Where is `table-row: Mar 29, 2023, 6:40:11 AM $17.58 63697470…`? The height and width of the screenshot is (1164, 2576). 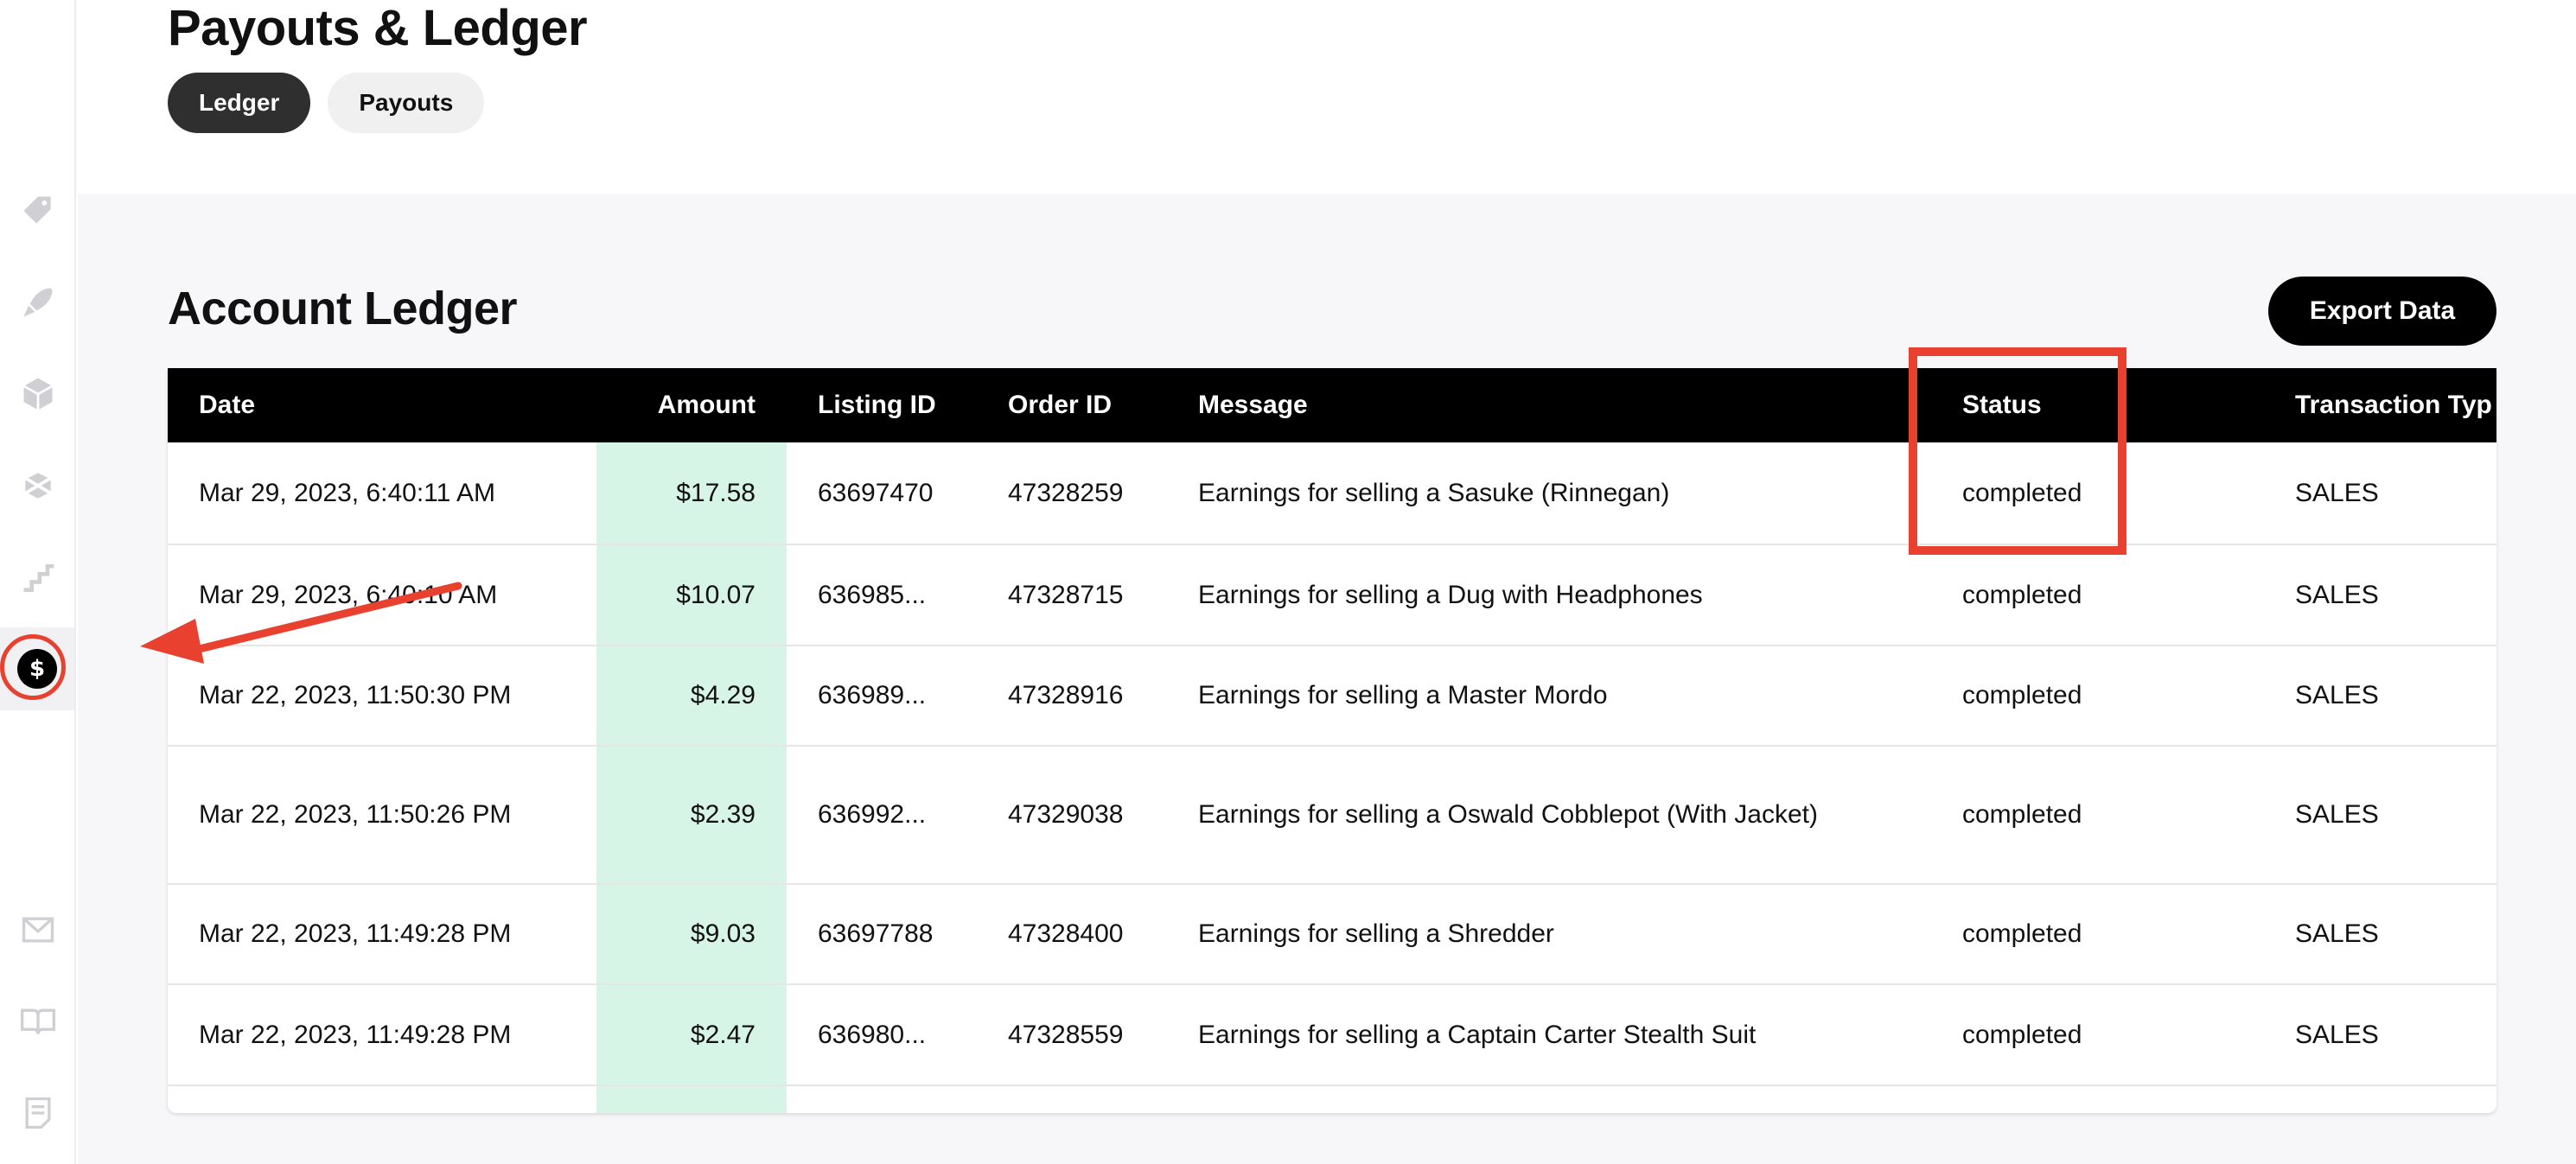
table-row: Mar 29, 2023, 6:40:11 AM $17.58 63697470… is located at coordinates (1332, 493).